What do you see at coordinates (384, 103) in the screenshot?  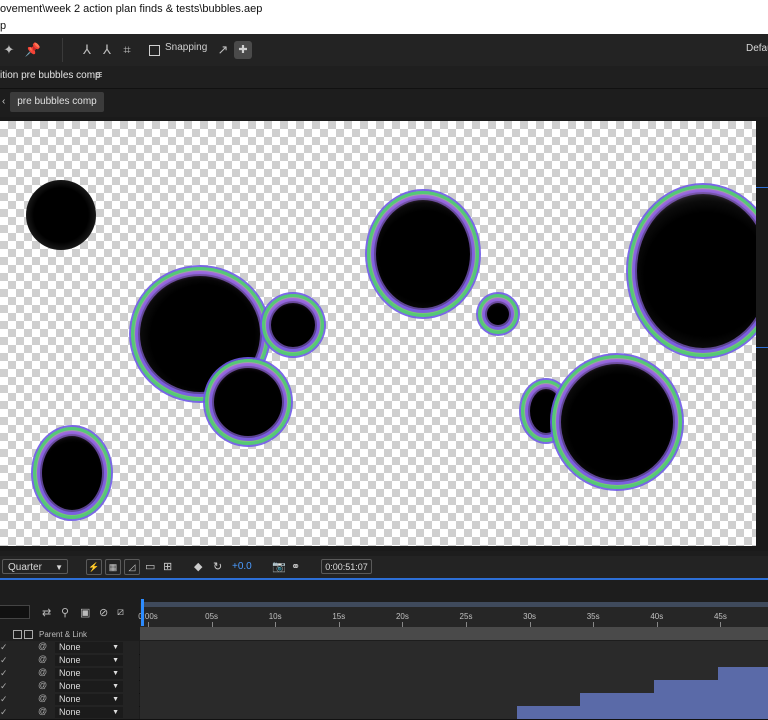 I see `breadcrumb: ‹ pre bubbles comp` at bounding box center [384, 103].